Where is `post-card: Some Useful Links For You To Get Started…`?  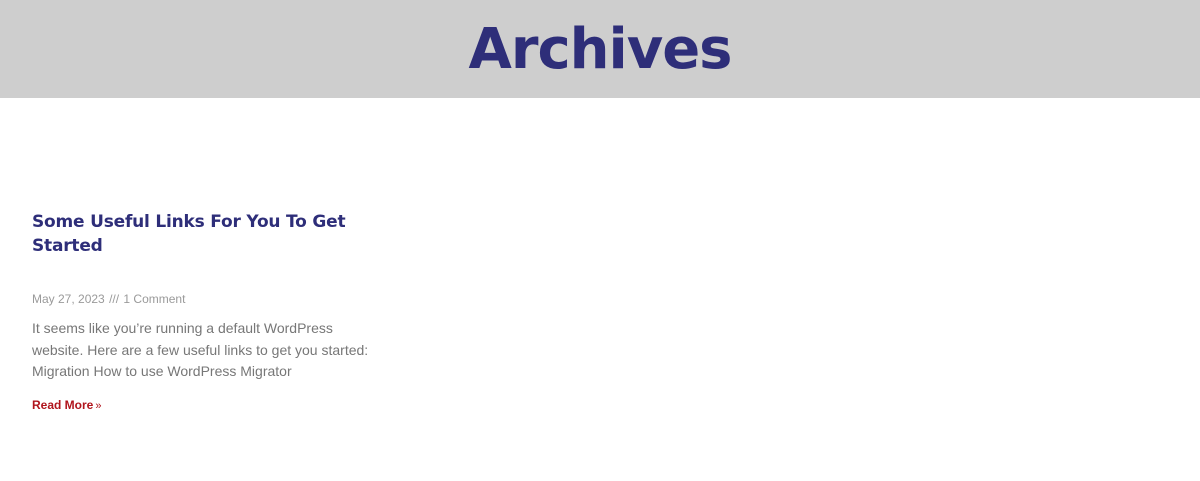 post-card: Some Useful Links For You To Get Started… is located at coordinates (207, 312).